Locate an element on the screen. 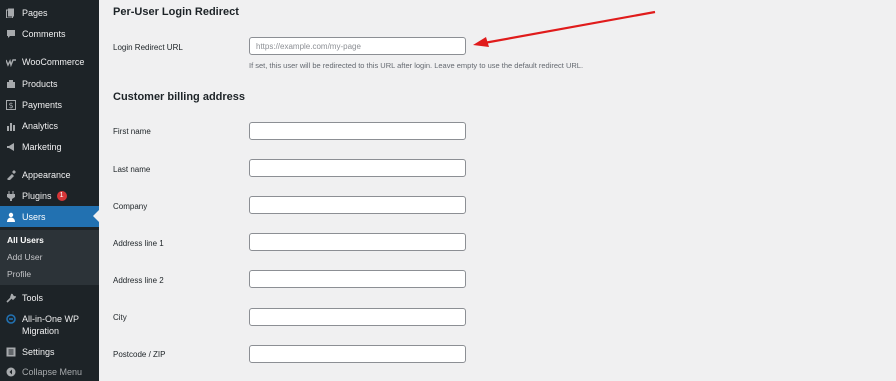  annotation-arrow-icon is located at coordinates (564, 28).